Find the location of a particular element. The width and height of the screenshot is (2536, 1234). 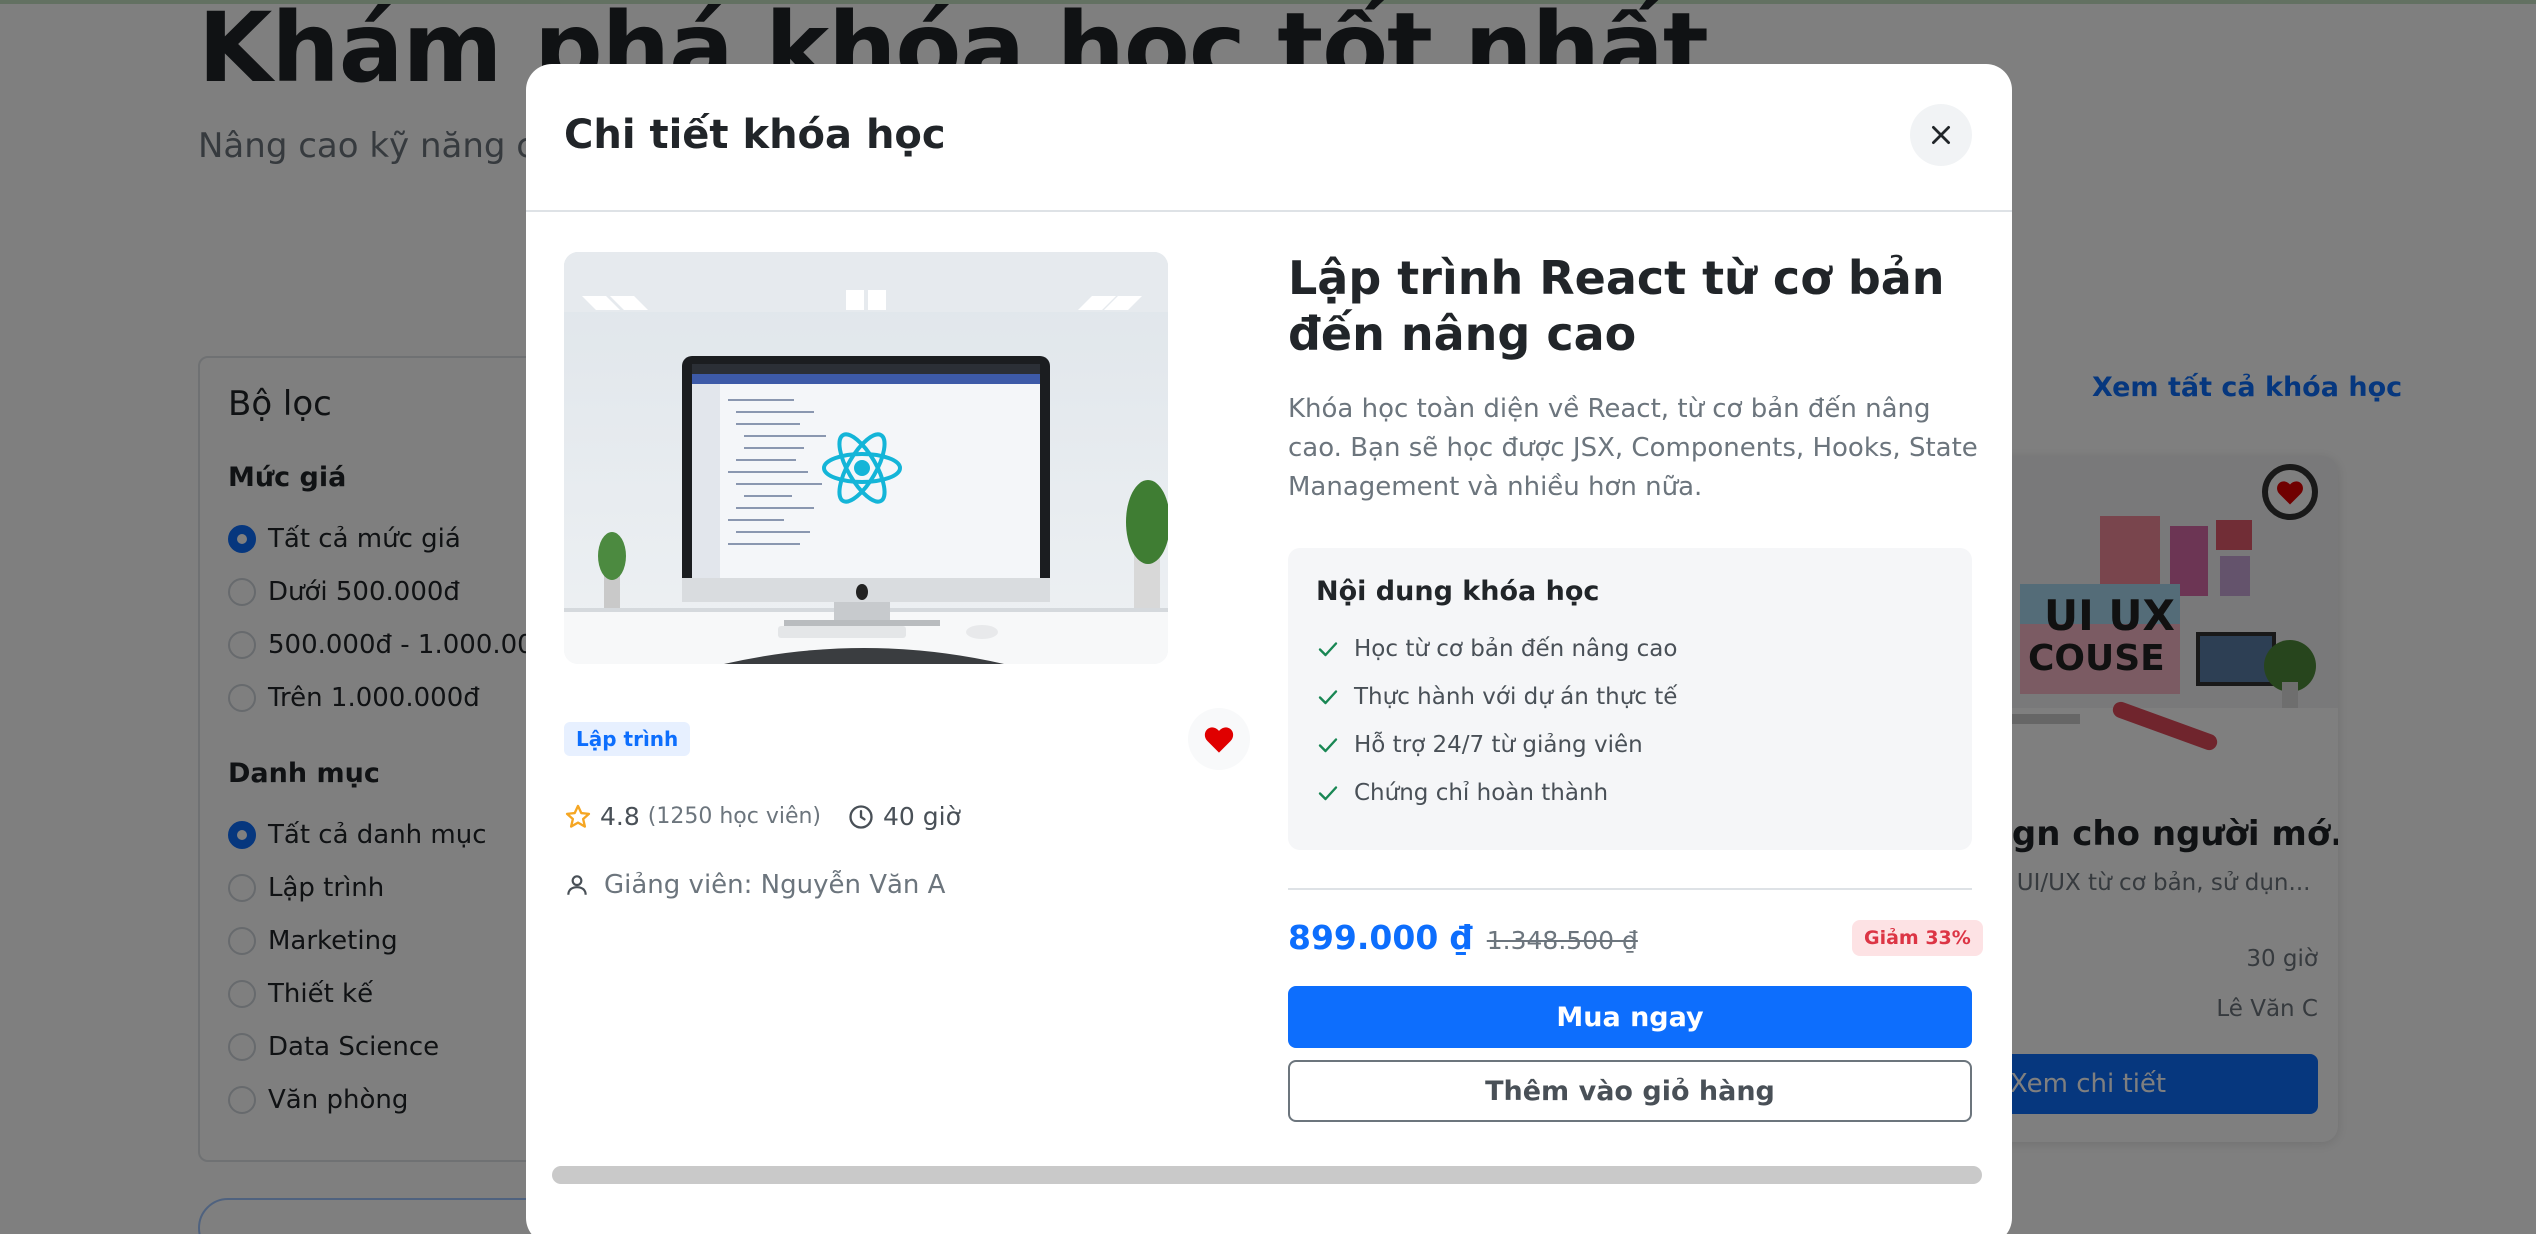

content-item-label: Hỗ trợ 24/7 từ giảng viên is located at coordinates (1498, 745).